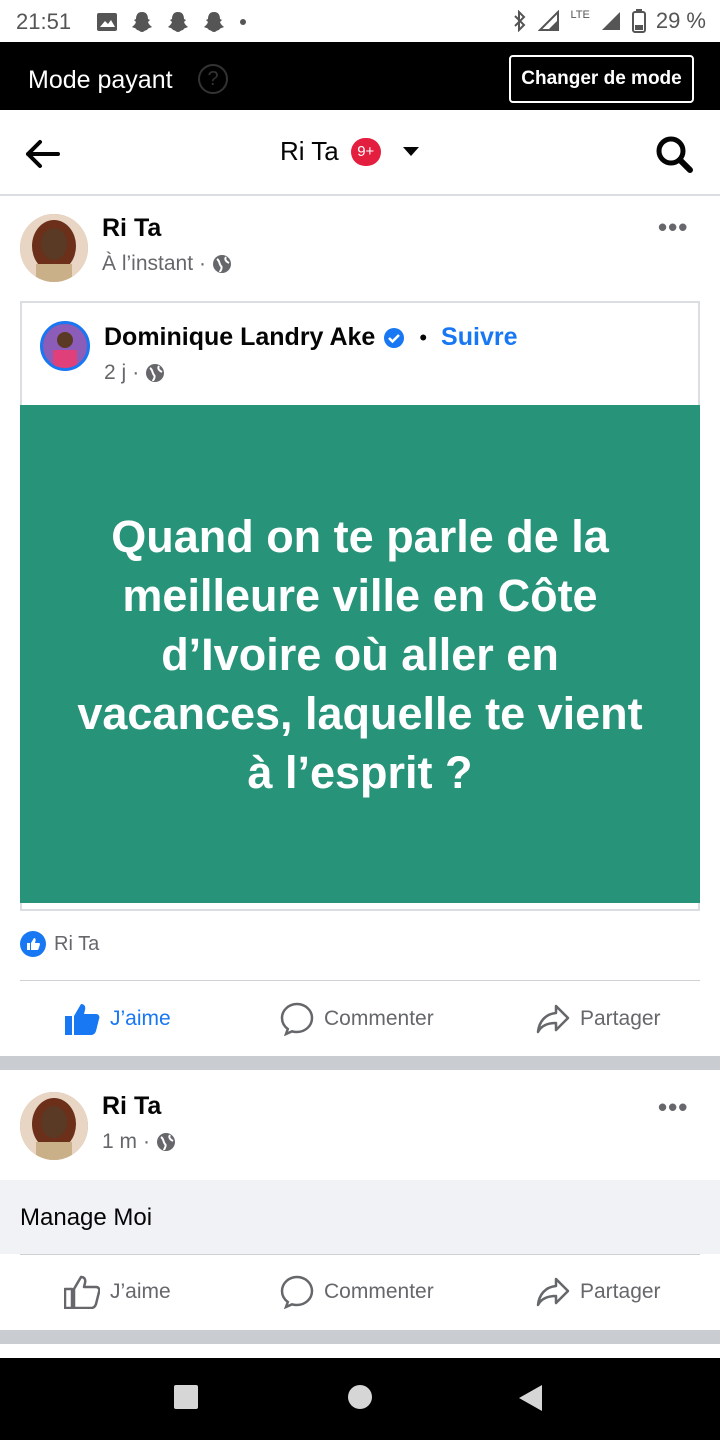  What do you see at coordinates (365, 151) in the screenshot?
I see `notification-badge: 9+` at bounding box center [365, 151].